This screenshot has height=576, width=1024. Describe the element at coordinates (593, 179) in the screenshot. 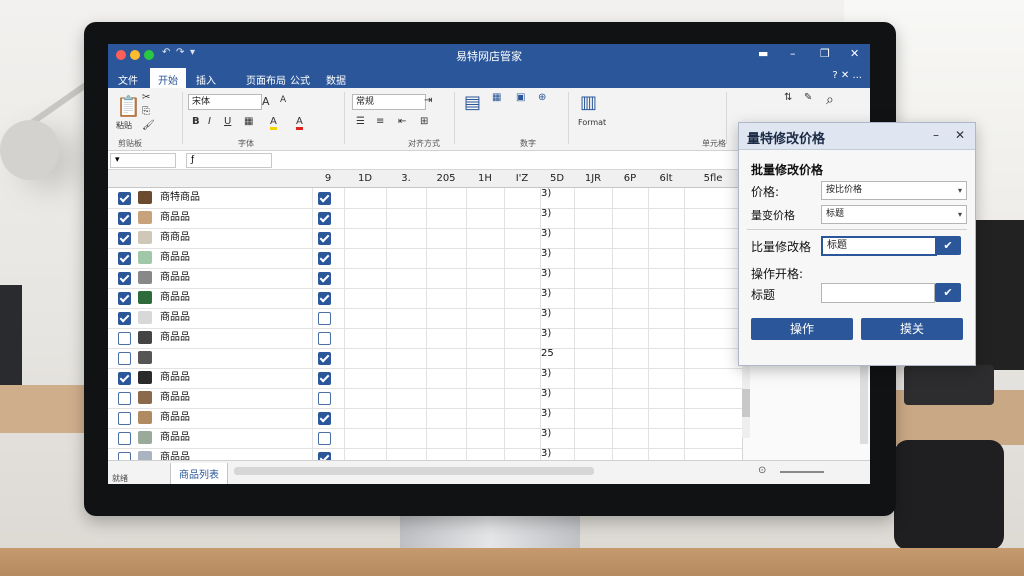

I see `column-header: 1JR` at that location.